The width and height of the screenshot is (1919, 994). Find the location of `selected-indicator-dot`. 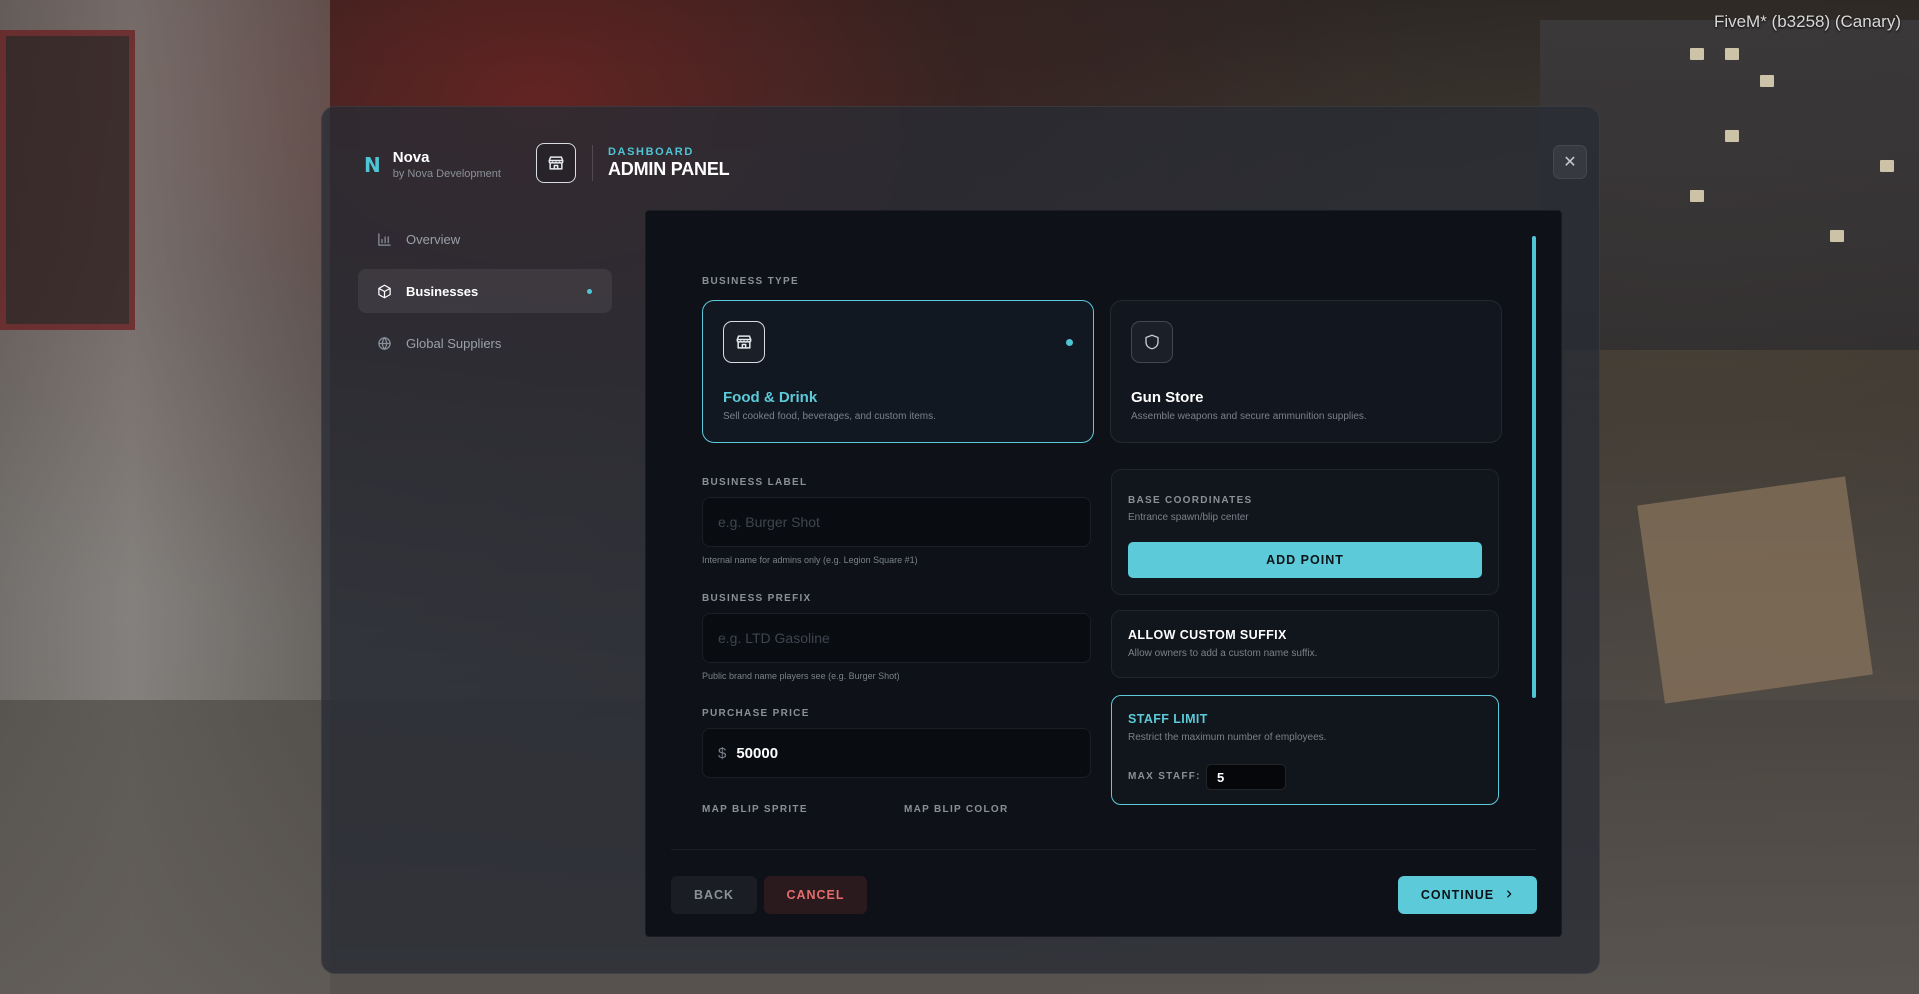

selected-indicator-dot is located at coordinates (1069, 342).